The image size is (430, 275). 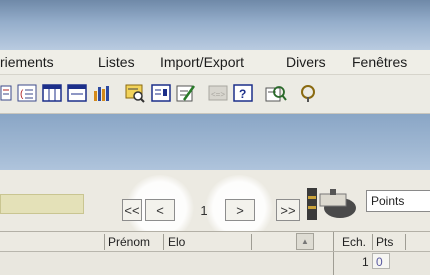 I want to click on players-table-header: Prénom Elo ▲ Ech. Pts, so click(x=215, y=241).